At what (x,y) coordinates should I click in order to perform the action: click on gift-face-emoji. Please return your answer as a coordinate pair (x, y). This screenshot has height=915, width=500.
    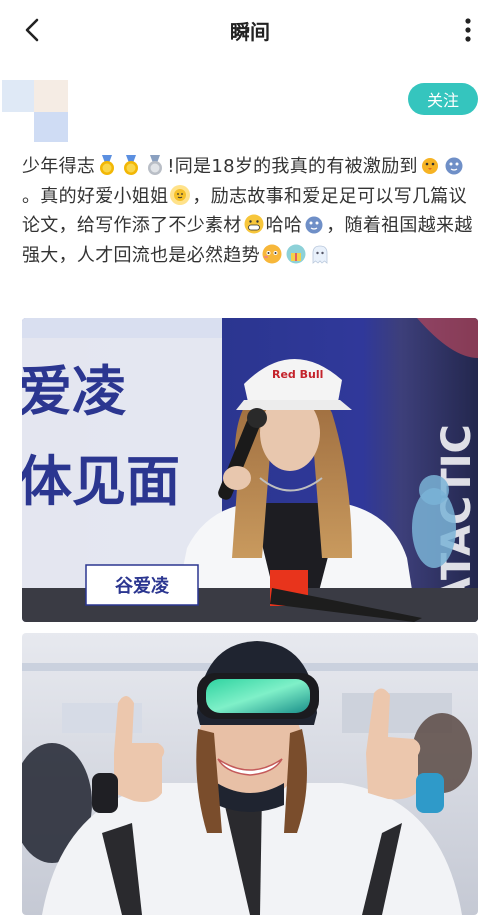
    Looking at the image, I should click on (296, 253).